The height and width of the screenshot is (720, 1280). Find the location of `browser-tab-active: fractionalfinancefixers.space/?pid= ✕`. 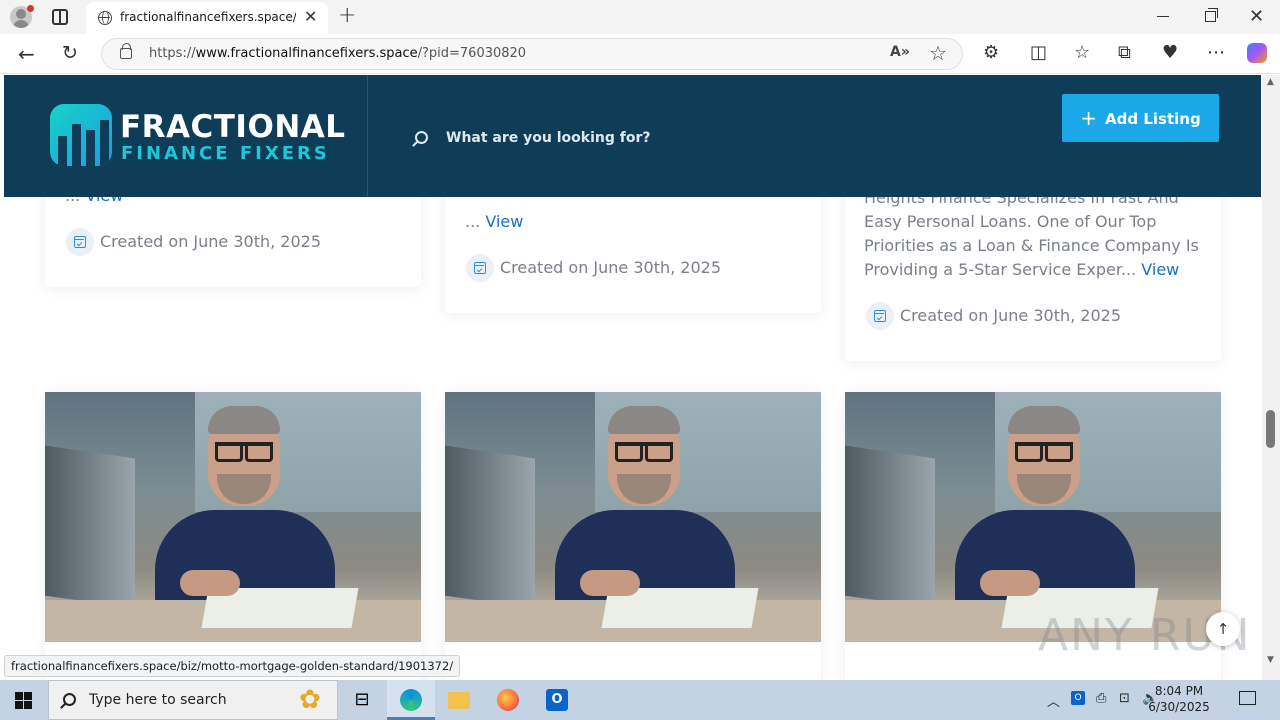

browser-tab-active: fractionalfinancefixers.space/?pid= ✕ is located at coordinates (207, 18).